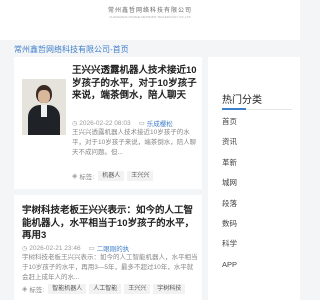 This screenshot has height=300, width=320. Describe the element at coordinates (229, 247) in the screenshot. I see `category-link-science: 科学` at that location.